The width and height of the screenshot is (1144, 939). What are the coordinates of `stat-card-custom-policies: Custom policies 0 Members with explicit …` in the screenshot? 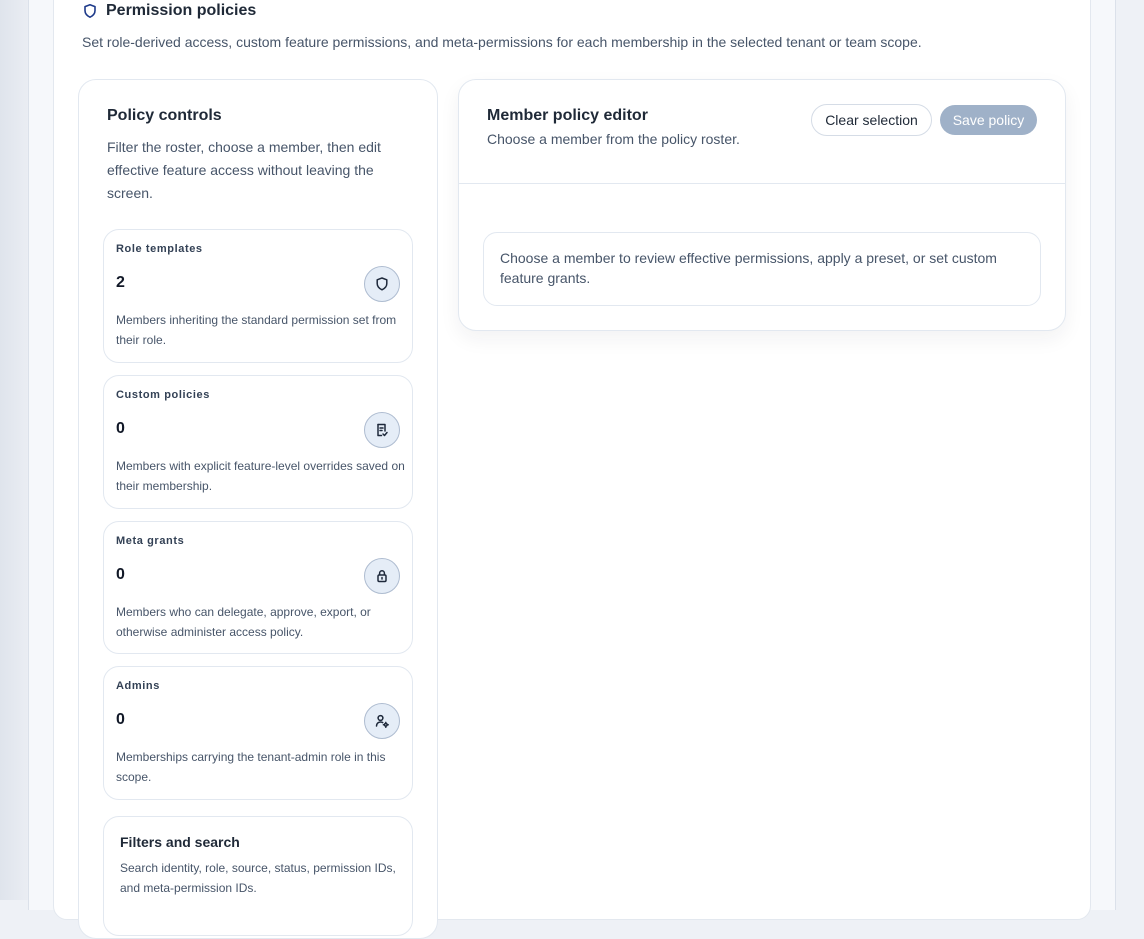 It's located at (258, 442).